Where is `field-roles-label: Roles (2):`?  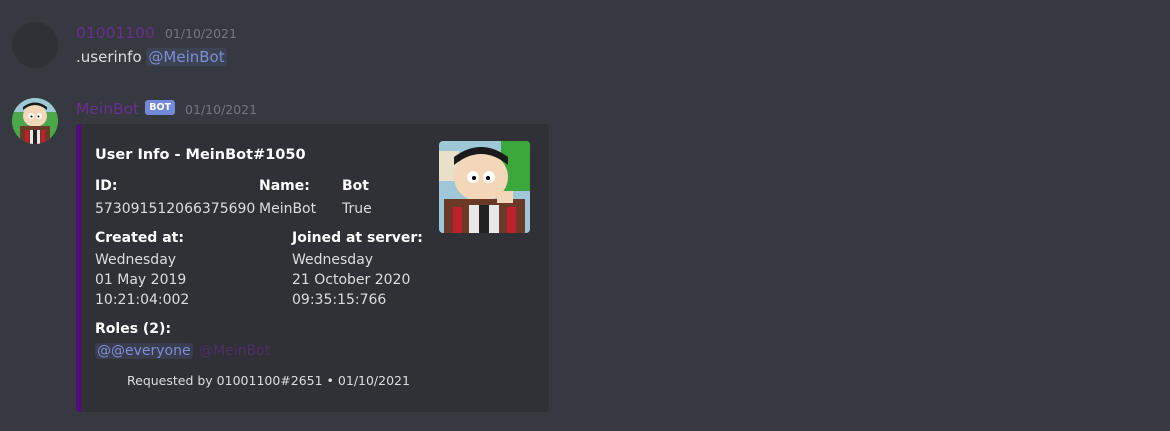
field-roles-label: Roles (2): is located at coordinates (133, 329).